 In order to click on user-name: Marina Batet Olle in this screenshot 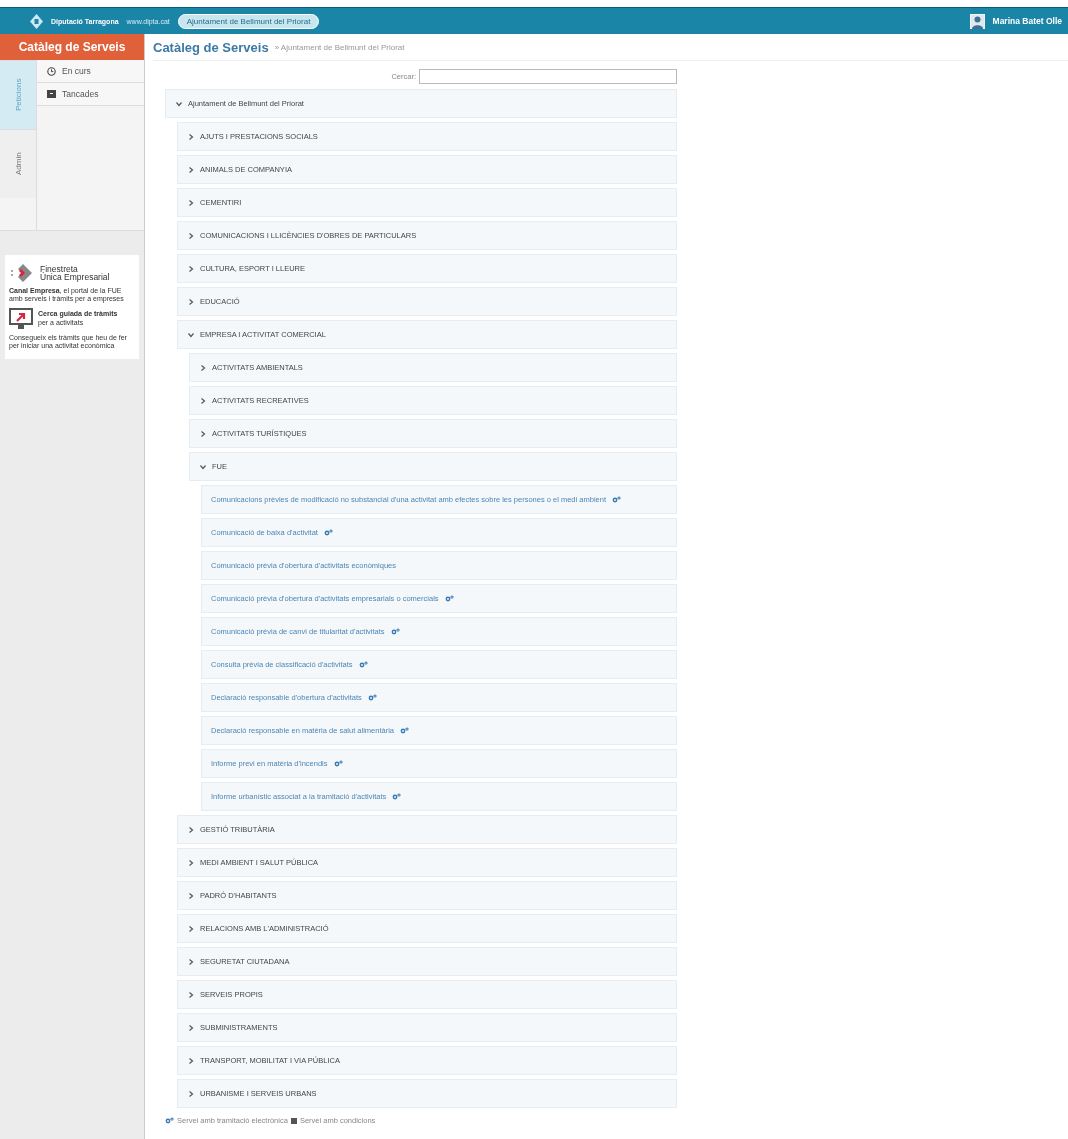, I will do `click(1027, 21)`.